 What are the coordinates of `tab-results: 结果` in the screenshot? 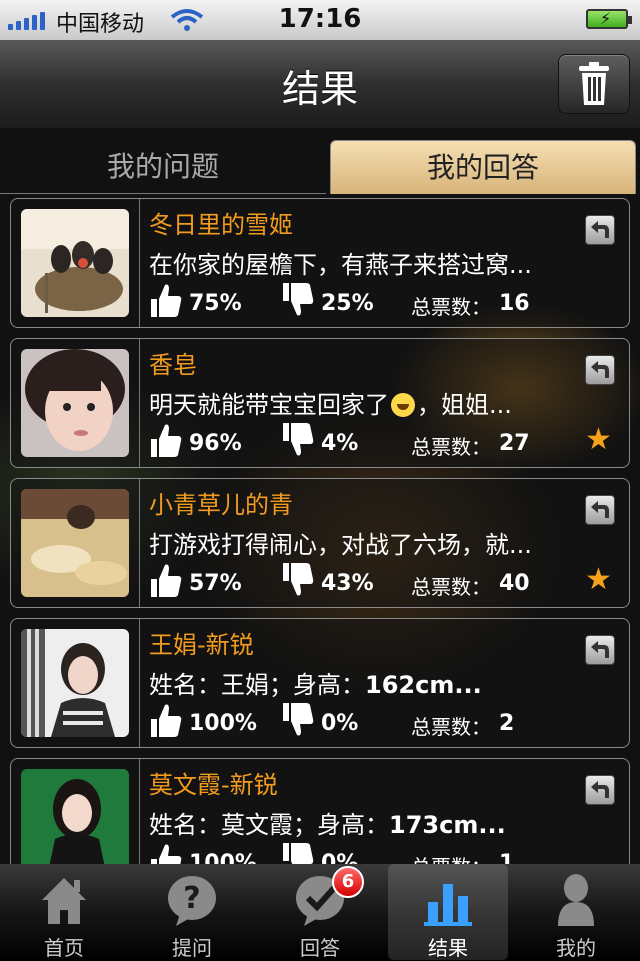 It's located at (448, 912).